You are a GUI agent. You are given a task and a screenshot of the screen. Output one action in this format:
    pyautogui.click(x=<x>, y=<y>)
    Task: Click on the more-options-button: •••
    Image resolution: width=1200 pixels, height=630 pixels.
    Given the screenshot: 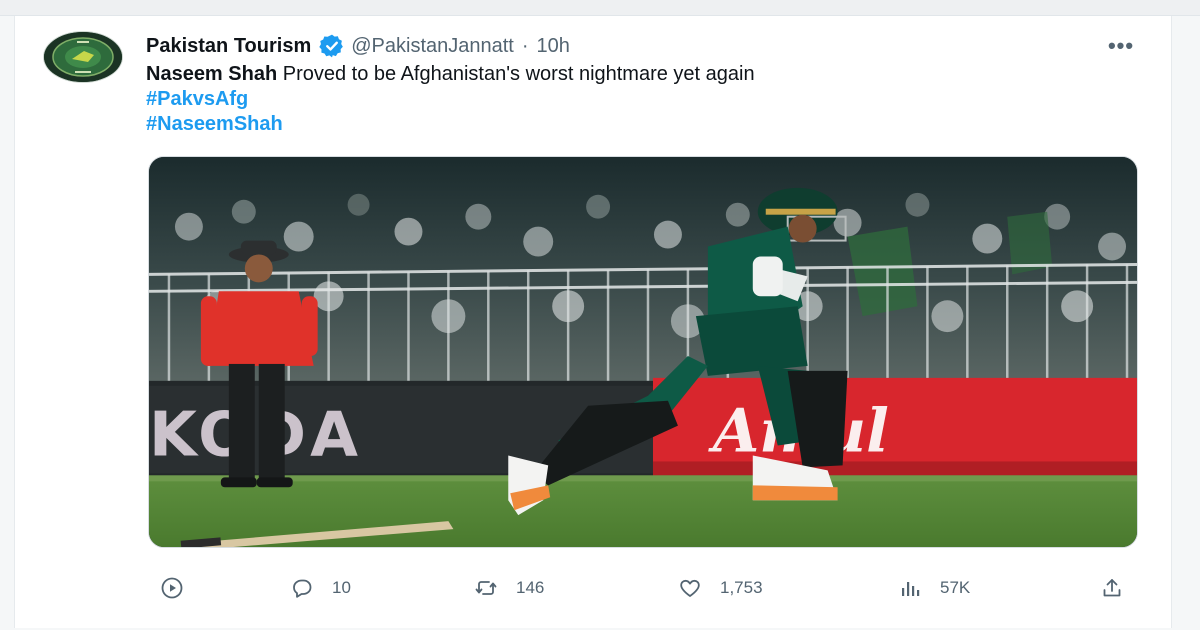 What is the action you would take?
    pyautogui.click(x=1121, y=45)
    